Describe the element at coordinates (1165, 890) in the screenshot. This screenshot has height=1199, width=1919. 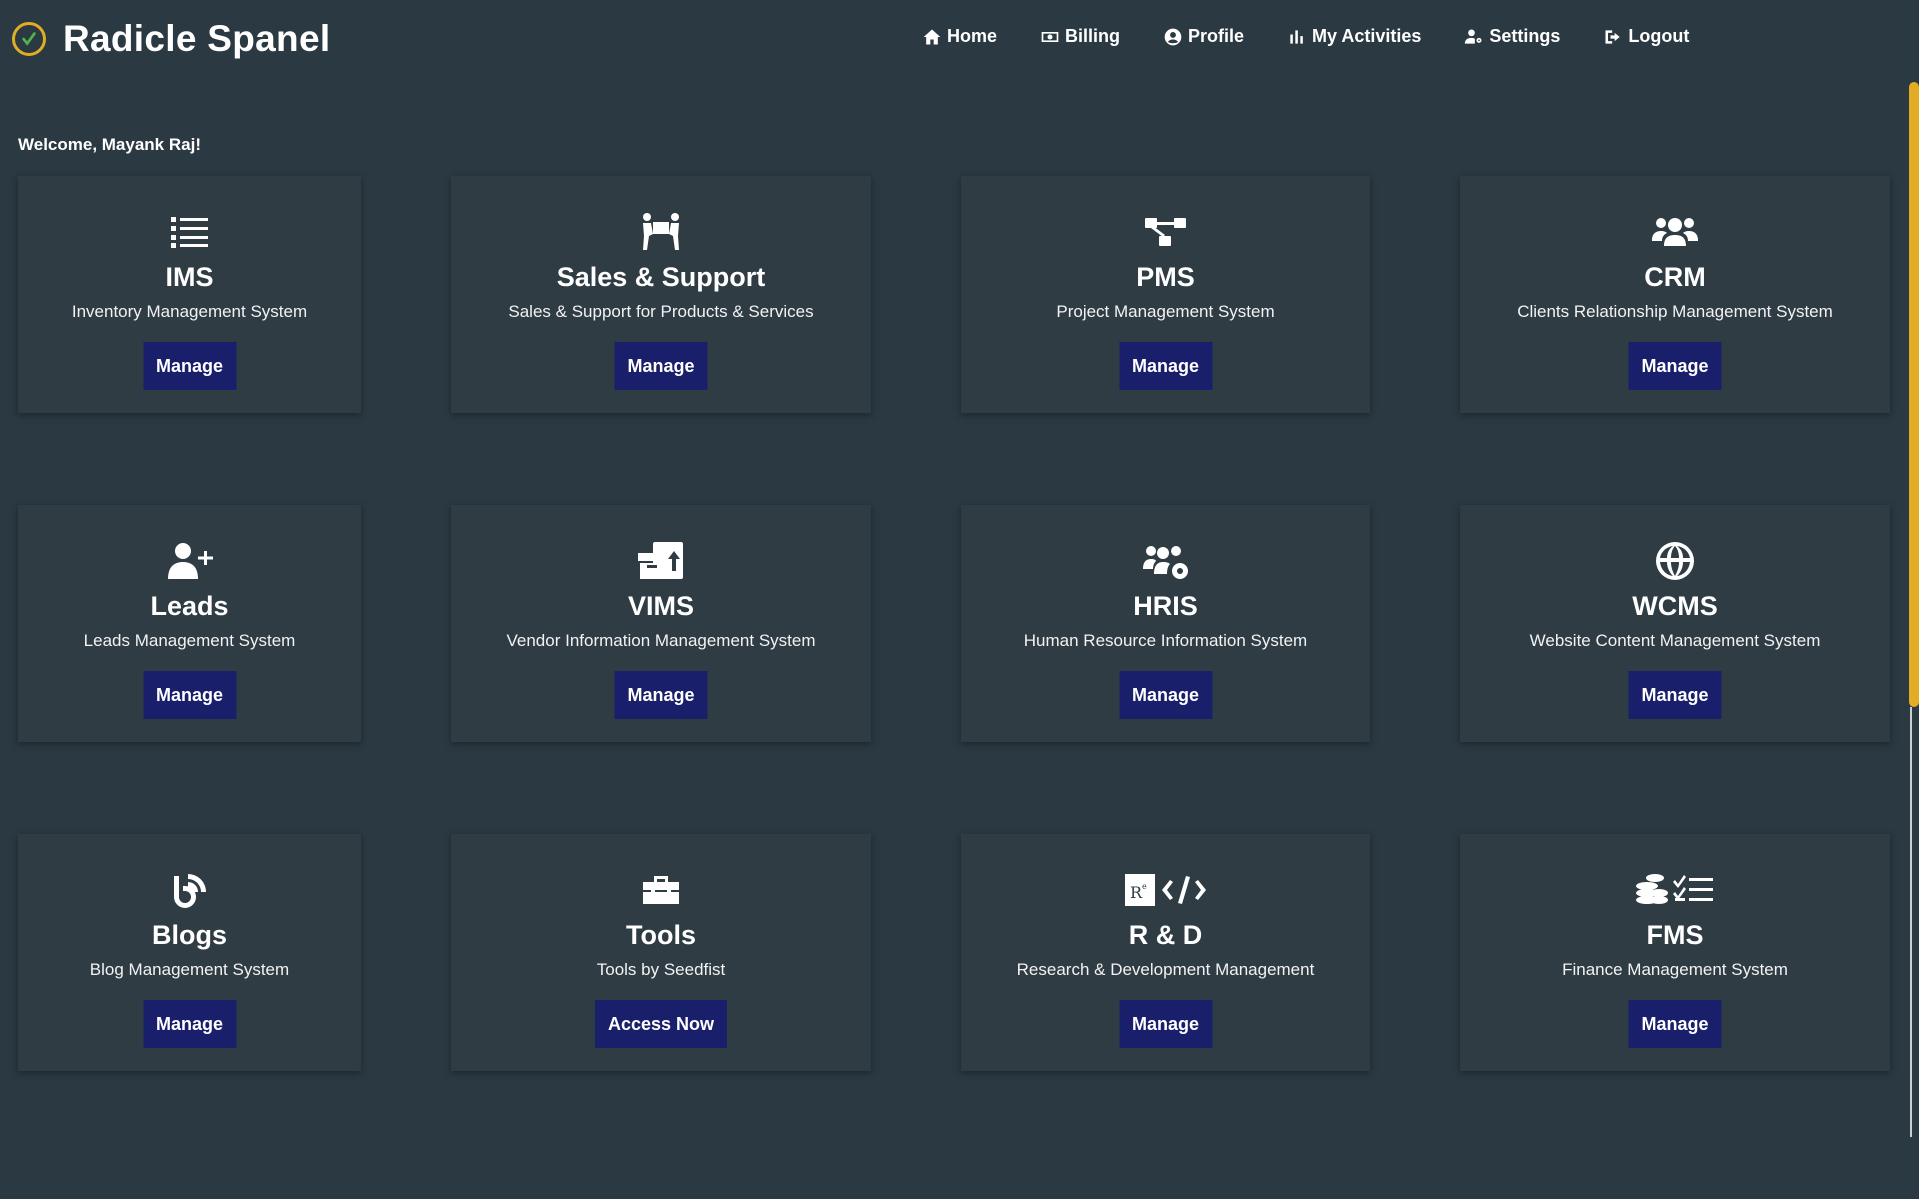
I see `research-code-icon: Re` at that location.